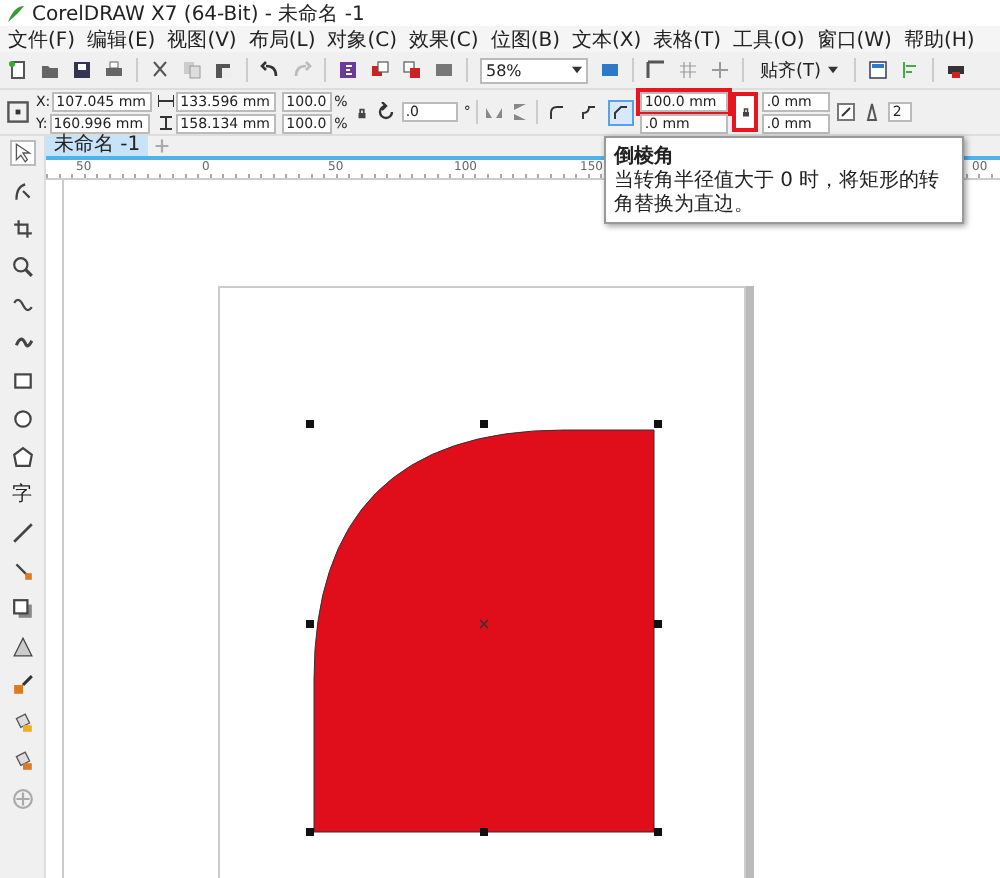  What do you see at coordinates (621, 112) in the screenshot?
I see `chamfer-corner-button` at bounding box center [621, 112].